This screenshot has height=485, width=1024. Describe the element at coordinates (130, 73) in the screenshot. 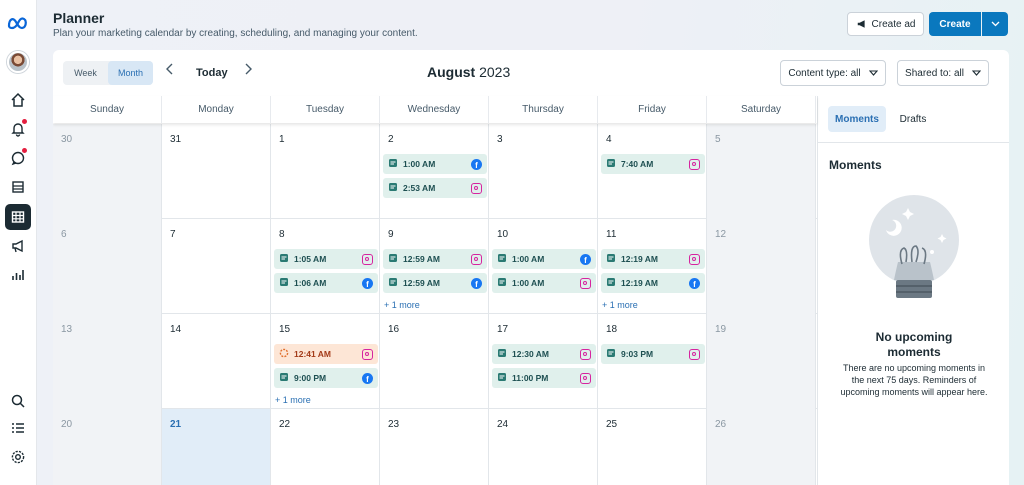

I see `view-month-button: Month` at that location.